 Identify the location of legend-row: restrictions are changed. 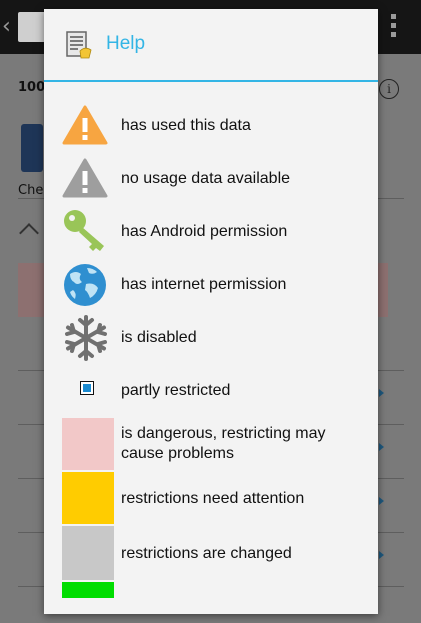
(211, 553).